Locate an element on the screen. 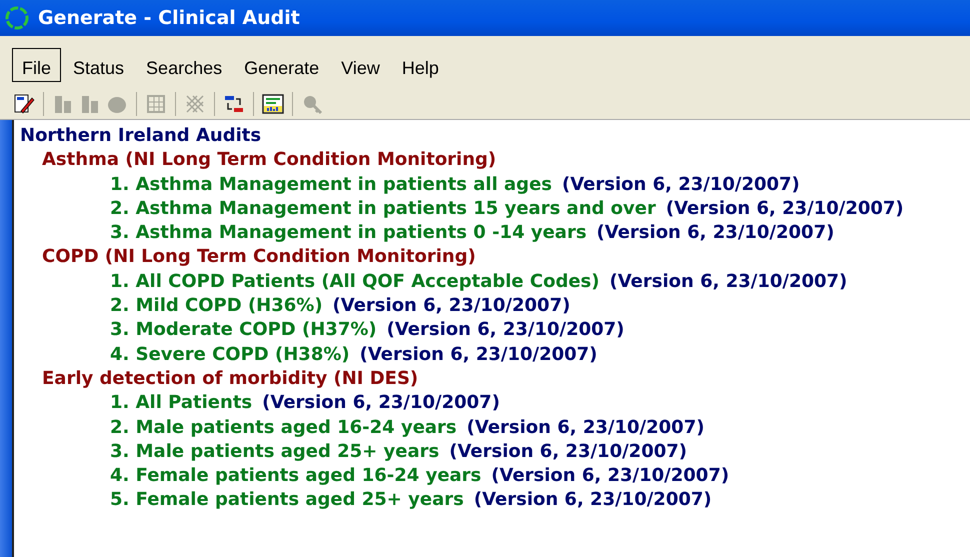  audit-title: 5. Female patients aged 25+ years is located at coordinates (287, 499).